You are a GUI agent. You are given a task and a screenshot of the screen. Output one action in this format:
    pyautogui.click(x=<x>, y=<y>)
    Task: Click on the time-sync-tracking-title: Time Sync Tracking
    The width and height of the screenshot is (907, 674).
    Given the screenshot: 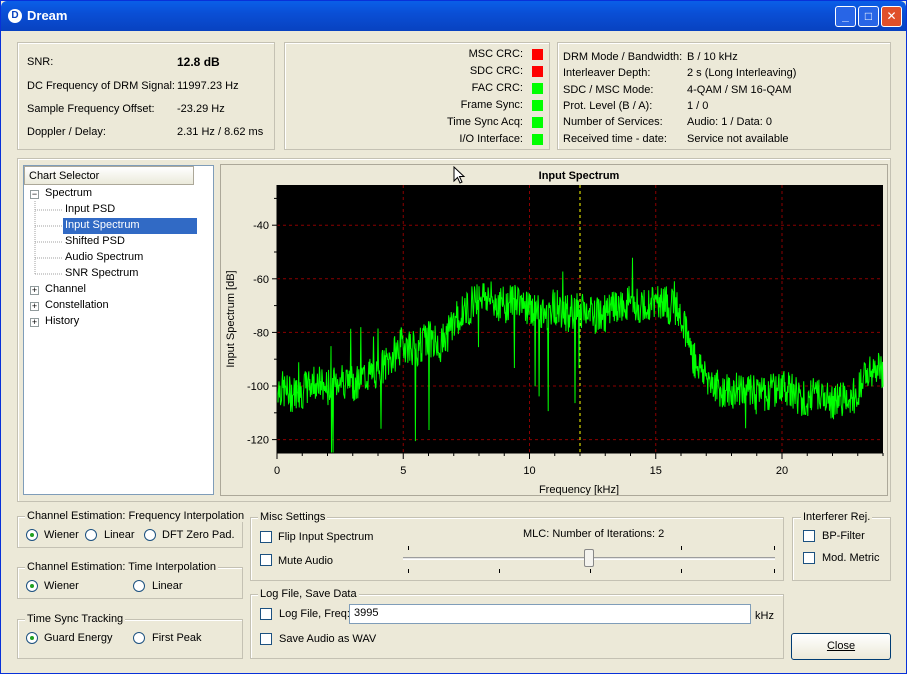 What is the action you would take?
    pyautogui.click(x=75, y=619)
    